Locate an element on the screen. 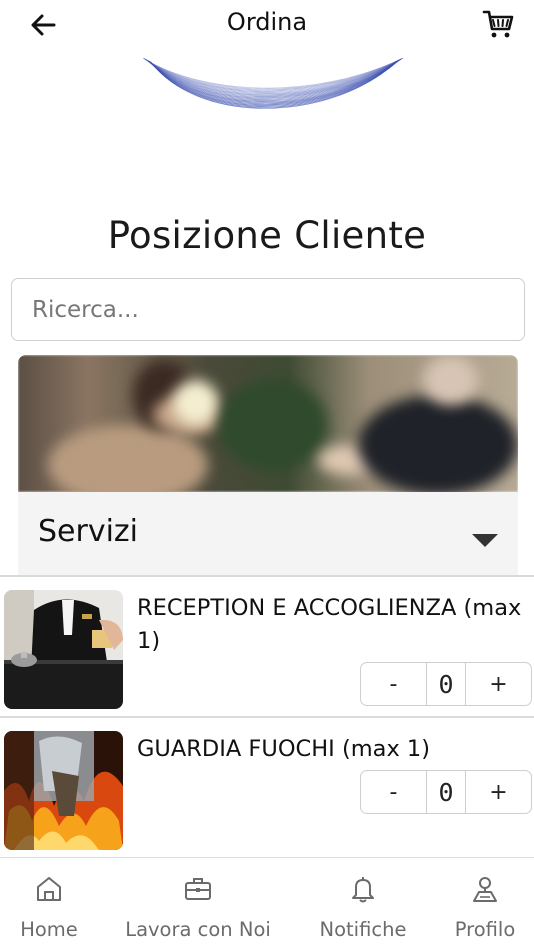  nav-label: Home is located at coordinates (49, 929).